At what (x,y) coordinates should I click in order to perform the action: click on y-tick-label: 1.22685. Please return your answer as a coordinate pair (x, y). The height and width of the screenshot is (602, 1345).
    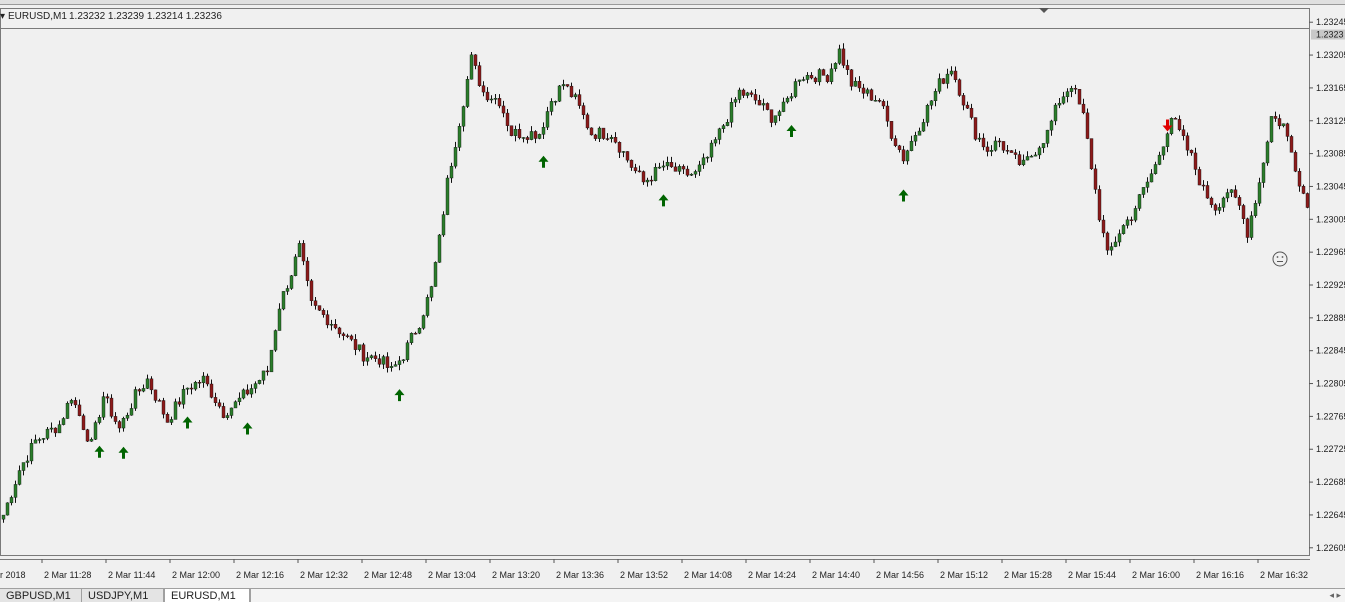
    Looking at the image, I should click on (1330, 482).